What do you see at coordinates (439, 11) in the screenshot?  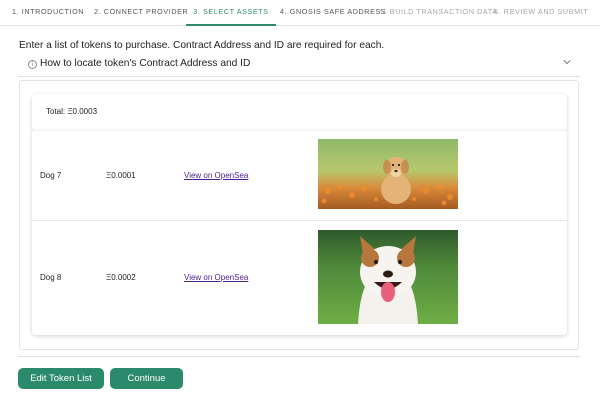 I see `step-build-transaction-data: 5. BUILD TRANSACTION DATA` at bounding box center [439, 11].